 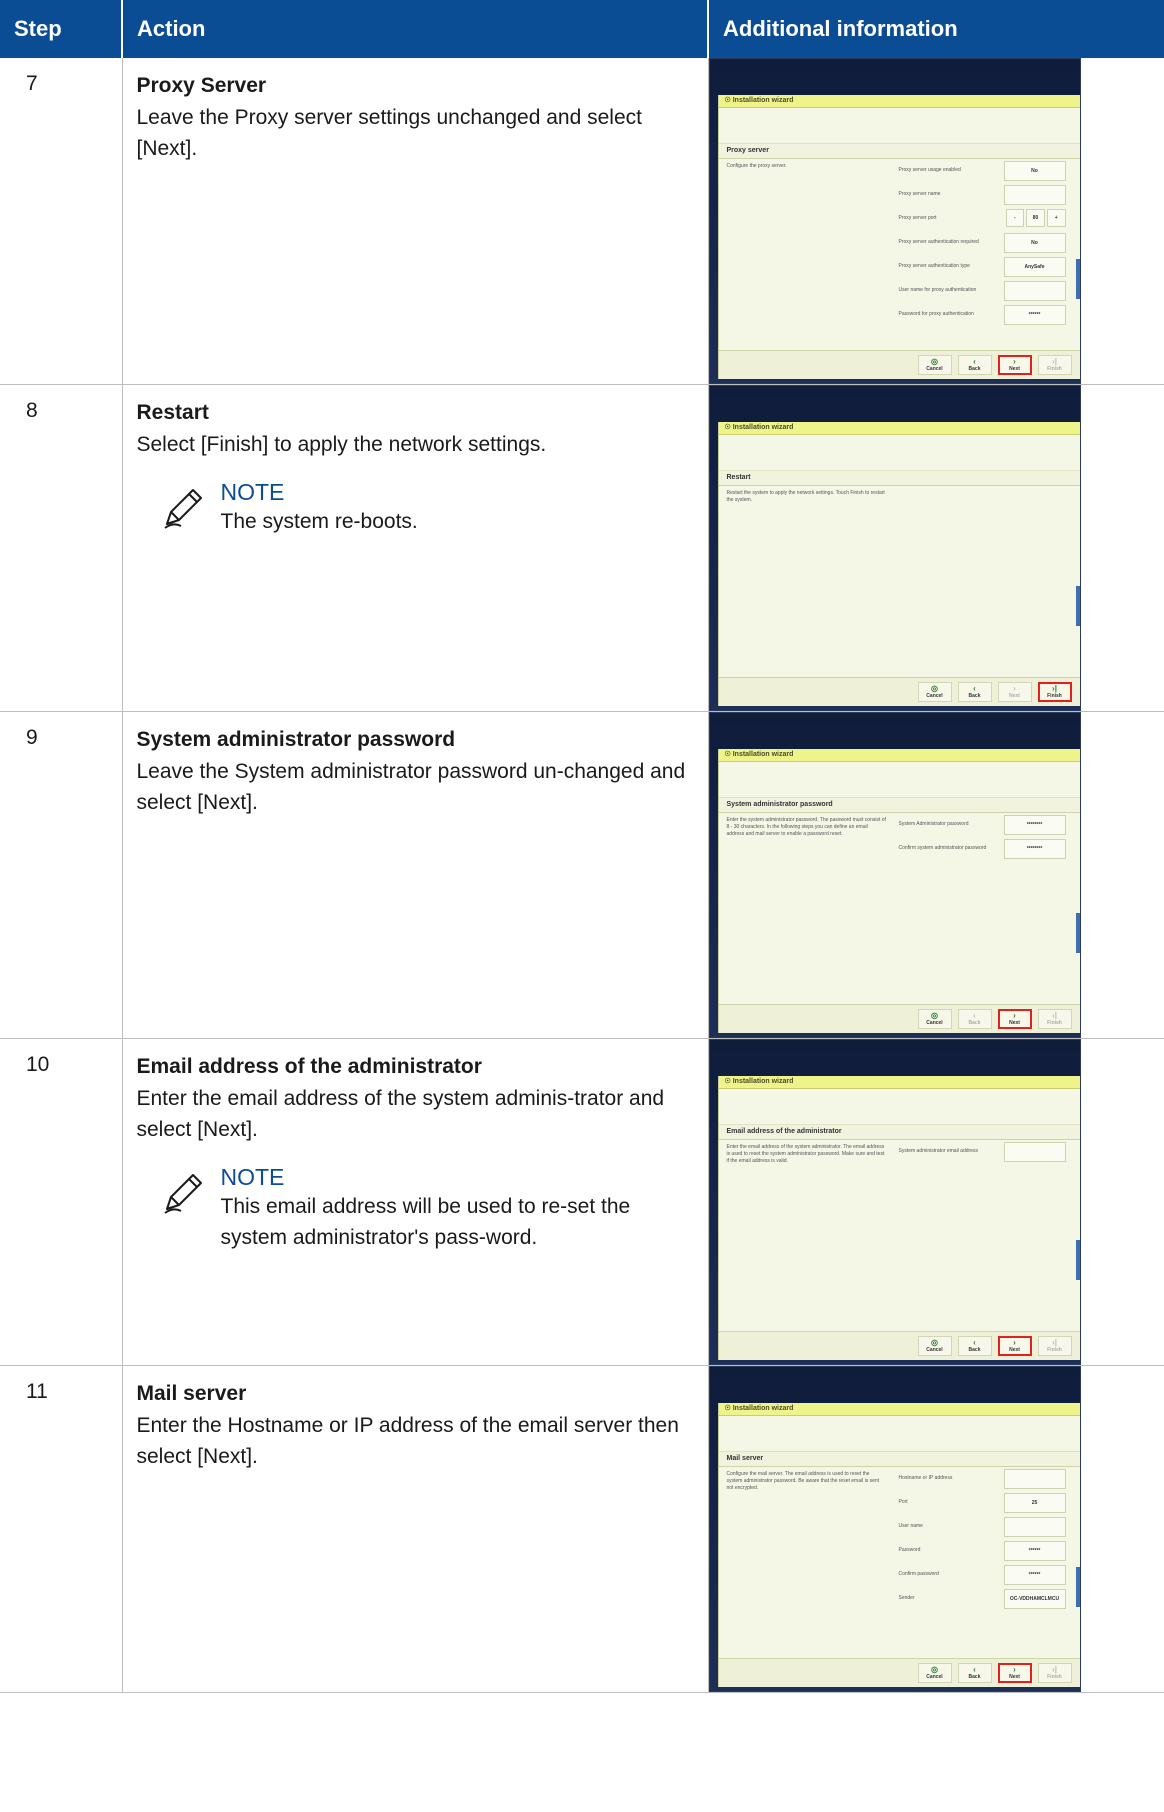 I want to click on note-label: NOTE, so click(x=252, y=492).